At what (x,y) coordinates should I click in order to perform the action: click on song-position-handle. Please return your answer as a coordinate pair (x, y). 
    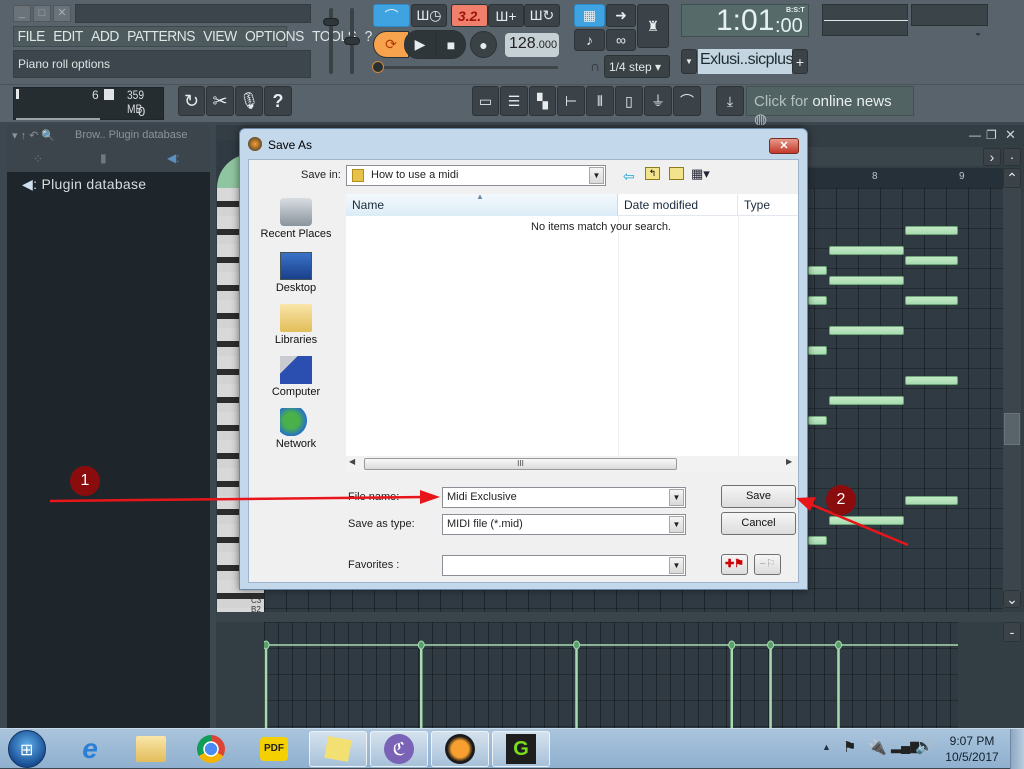
    Looking at the image, I should click on (378, 67).